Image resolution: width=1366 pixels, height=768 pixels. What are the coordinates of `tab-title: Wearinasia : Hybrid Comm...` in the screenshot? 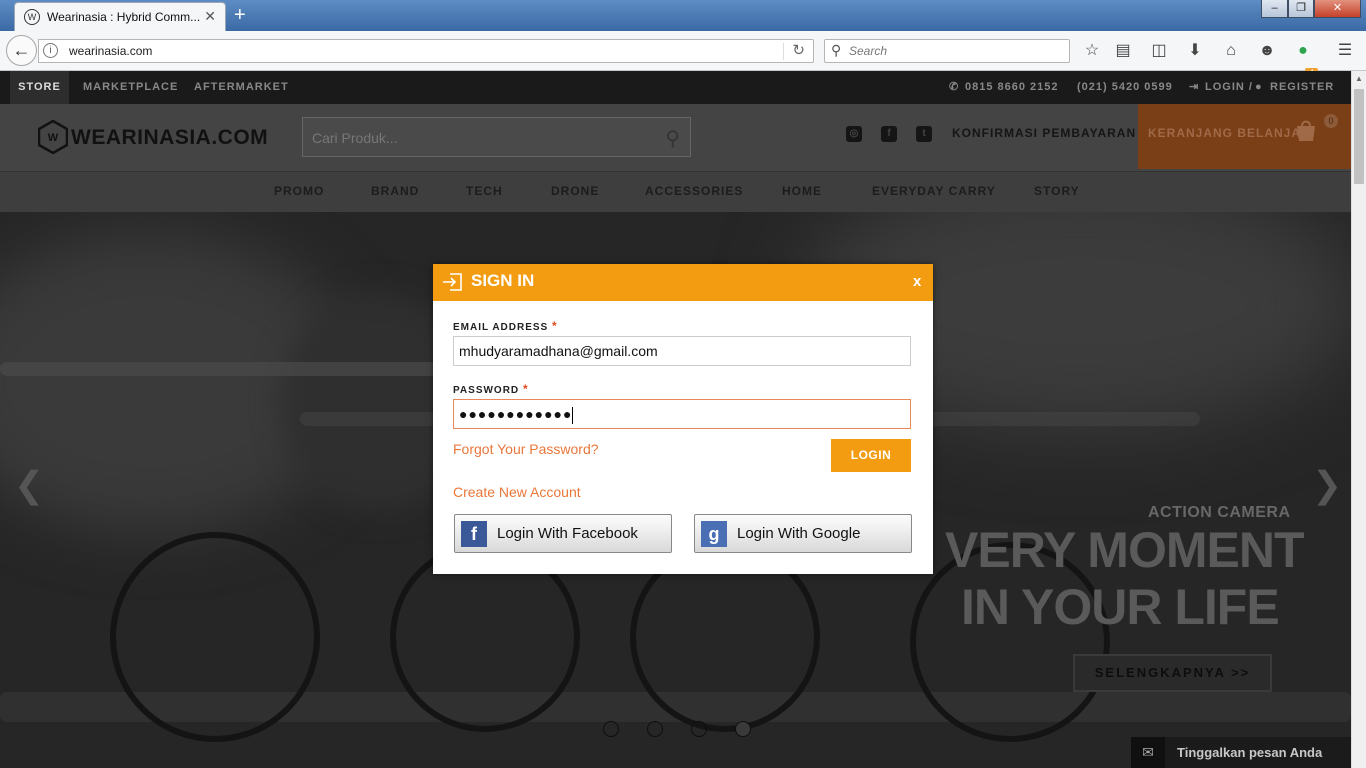 It's located at (124, 17).